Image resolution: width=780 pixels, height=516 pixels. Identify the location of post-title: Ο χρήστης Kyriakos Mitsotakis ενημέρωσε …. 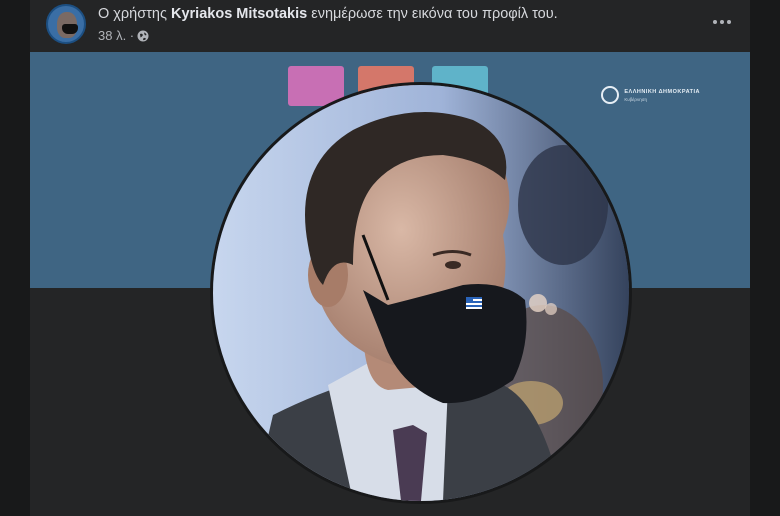
(328, 14).